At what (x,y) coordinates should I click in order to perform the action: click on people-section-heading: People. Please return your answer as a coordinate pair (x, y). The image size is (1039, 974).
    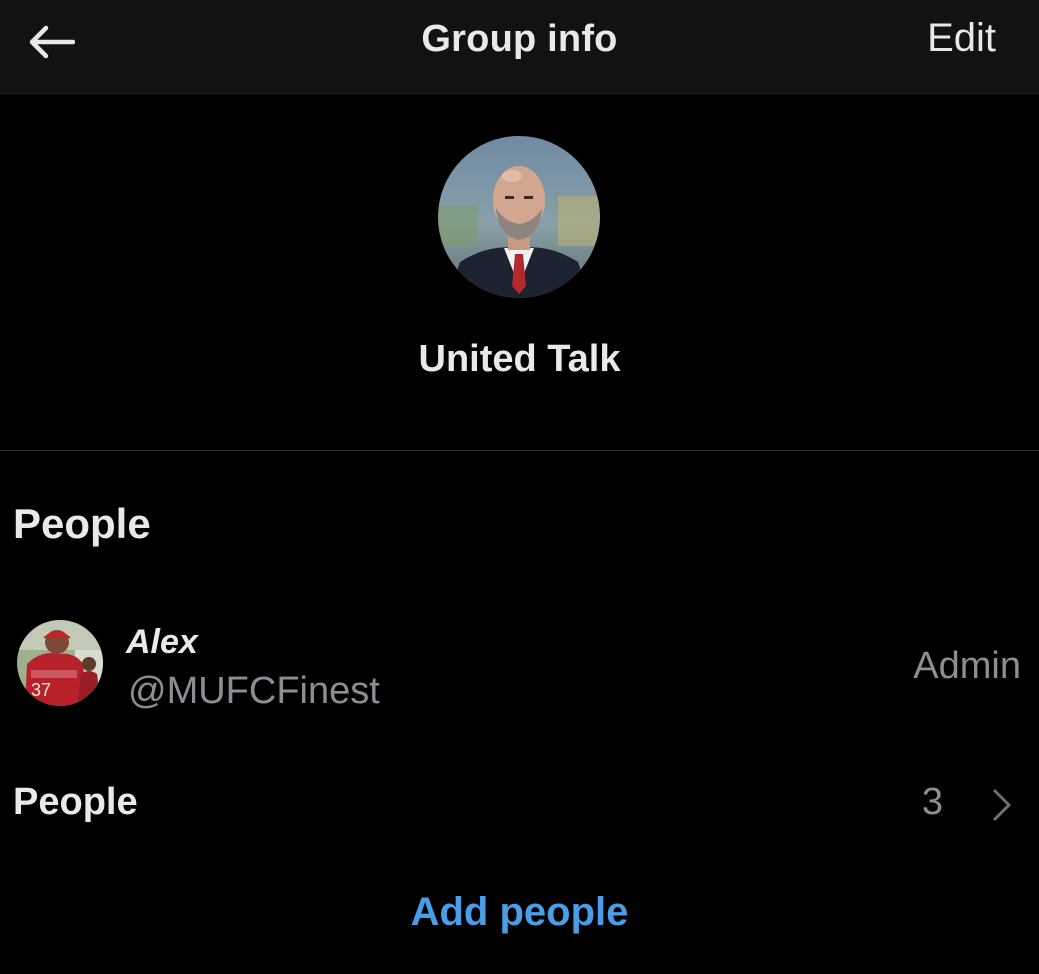
    Looking at the image, I should click on (82, 523).